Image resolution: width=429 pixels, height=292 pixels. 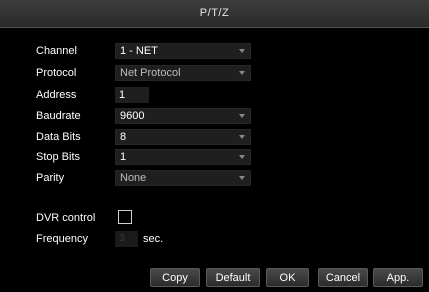 What do you see at coordinates (233, 277) in the screenshot?
I see `default-button: Default` at bounding box center [233, 277].